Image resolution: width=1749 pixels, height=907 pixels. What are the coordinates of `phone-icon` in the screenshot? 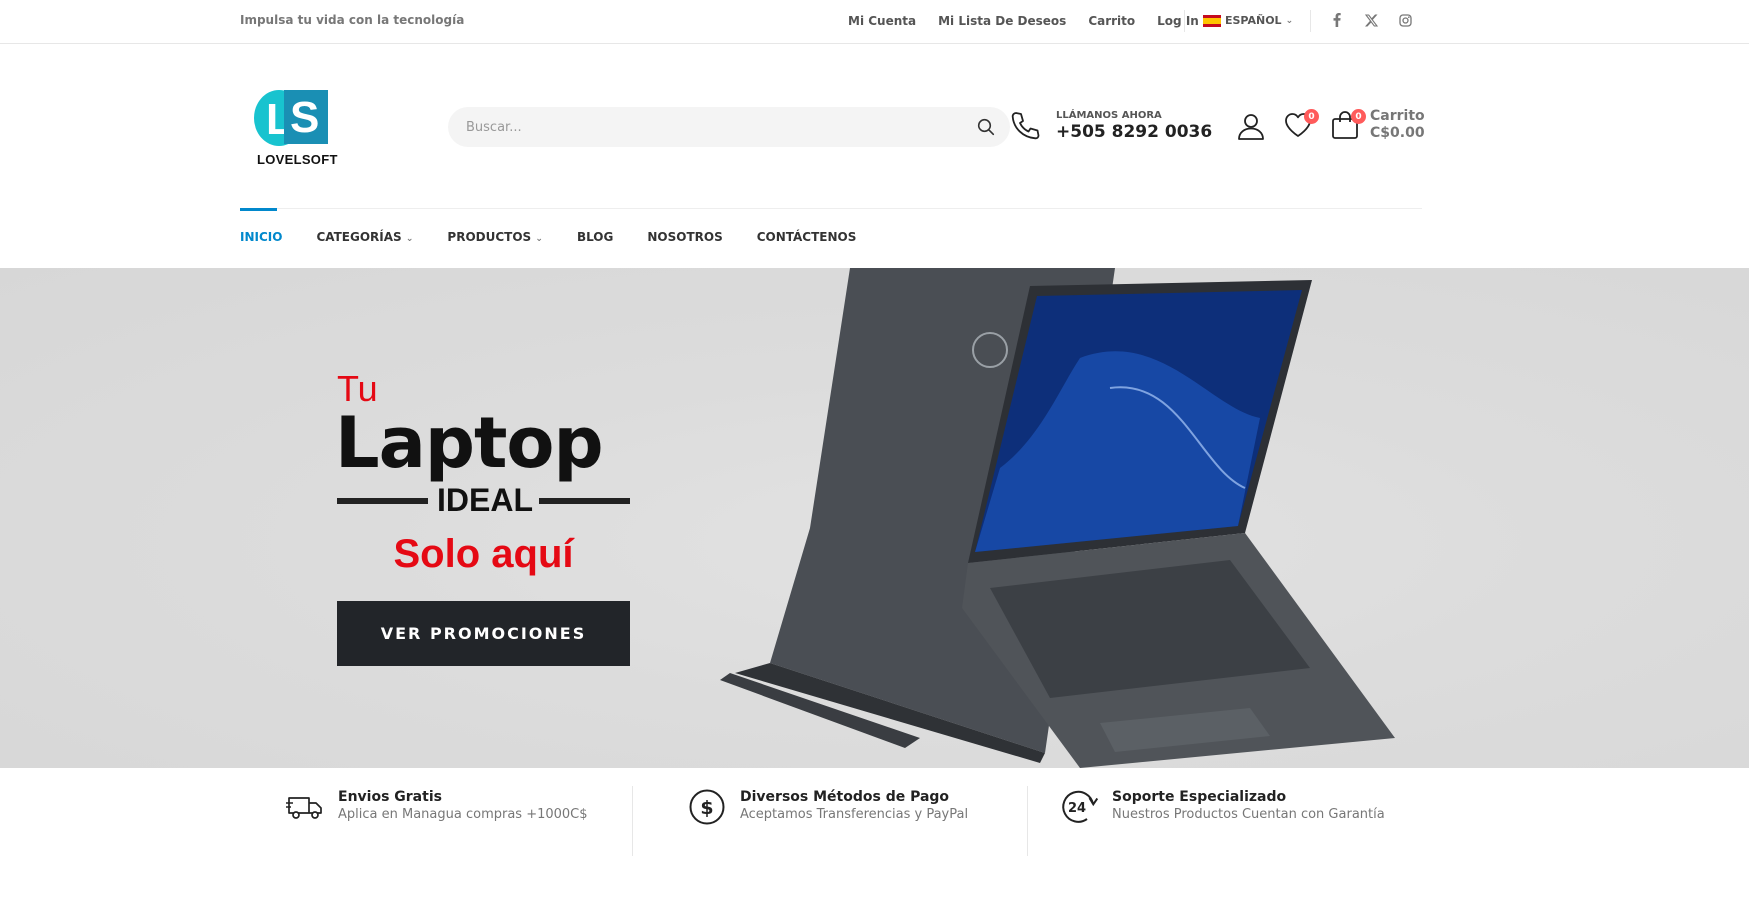 It's located at (1025, 126).